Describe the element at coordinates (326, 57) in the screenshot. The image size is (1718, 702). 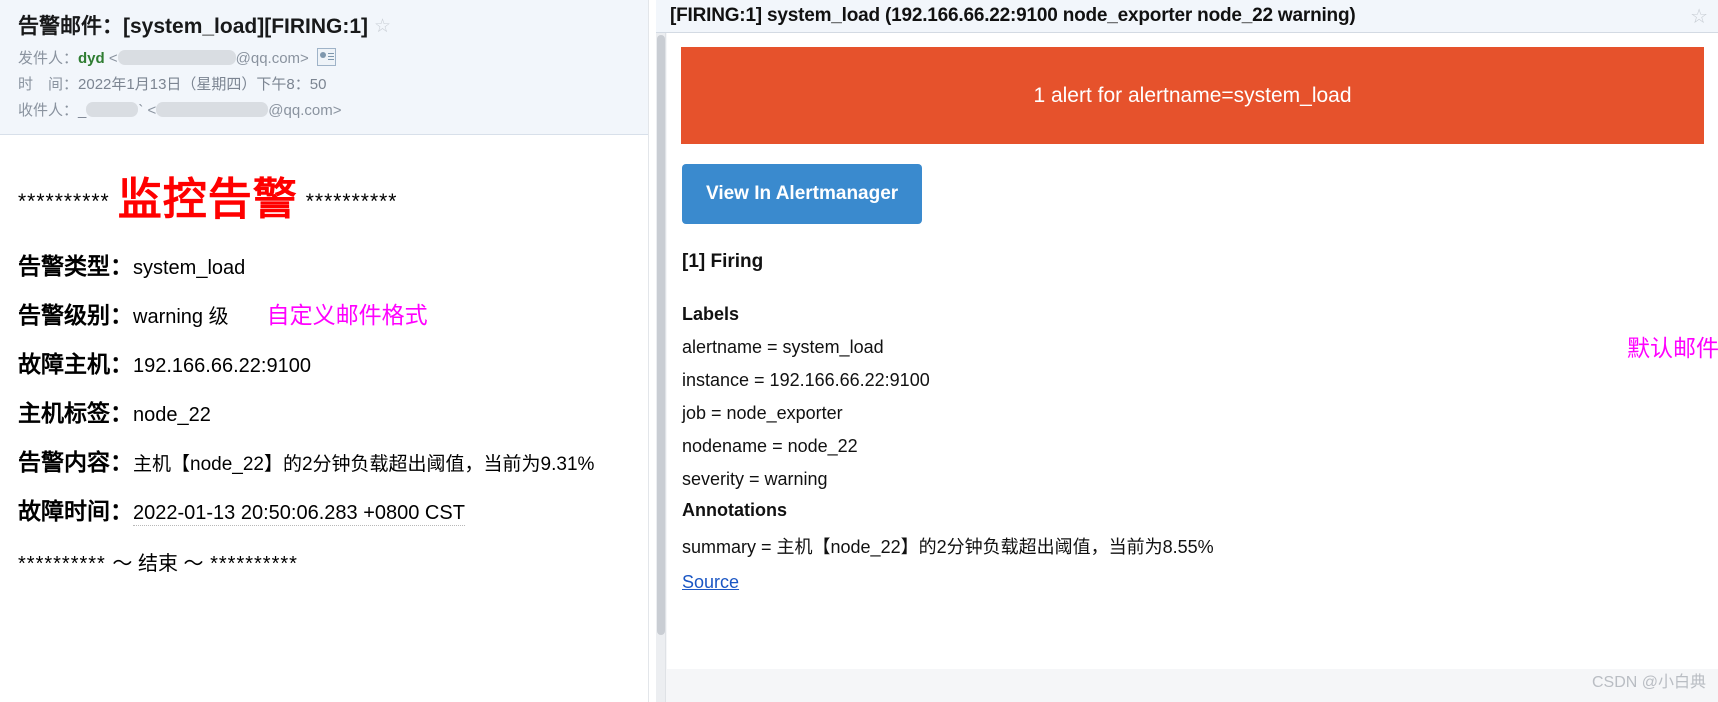
I see `contact-card-icon` at that location.